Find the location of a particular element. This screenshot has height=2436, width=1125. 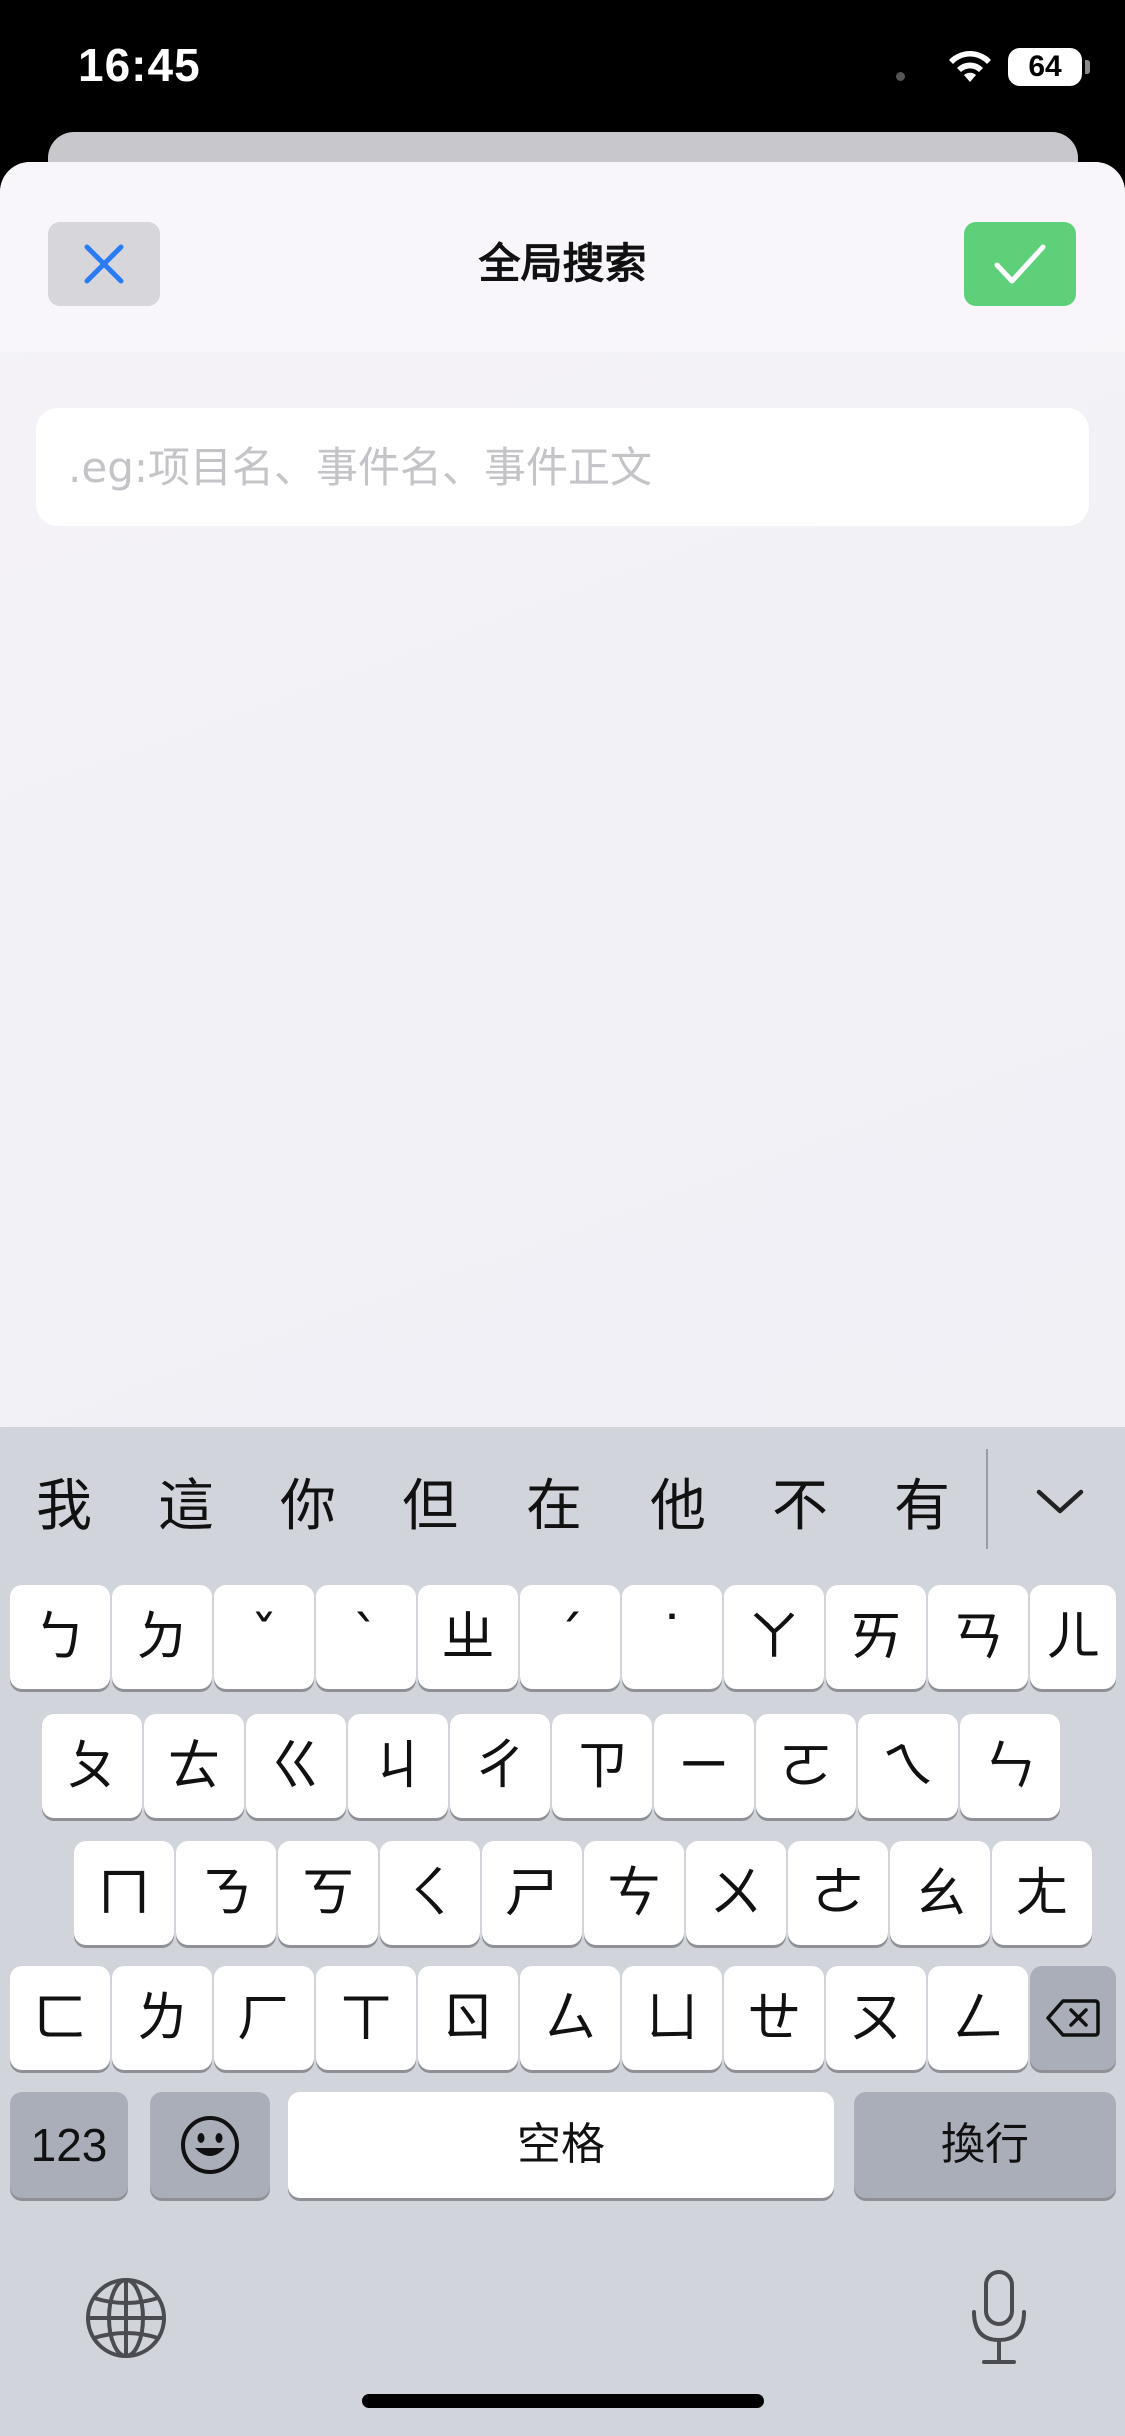

key: ㄚ is located at coordinates (774, 1637).